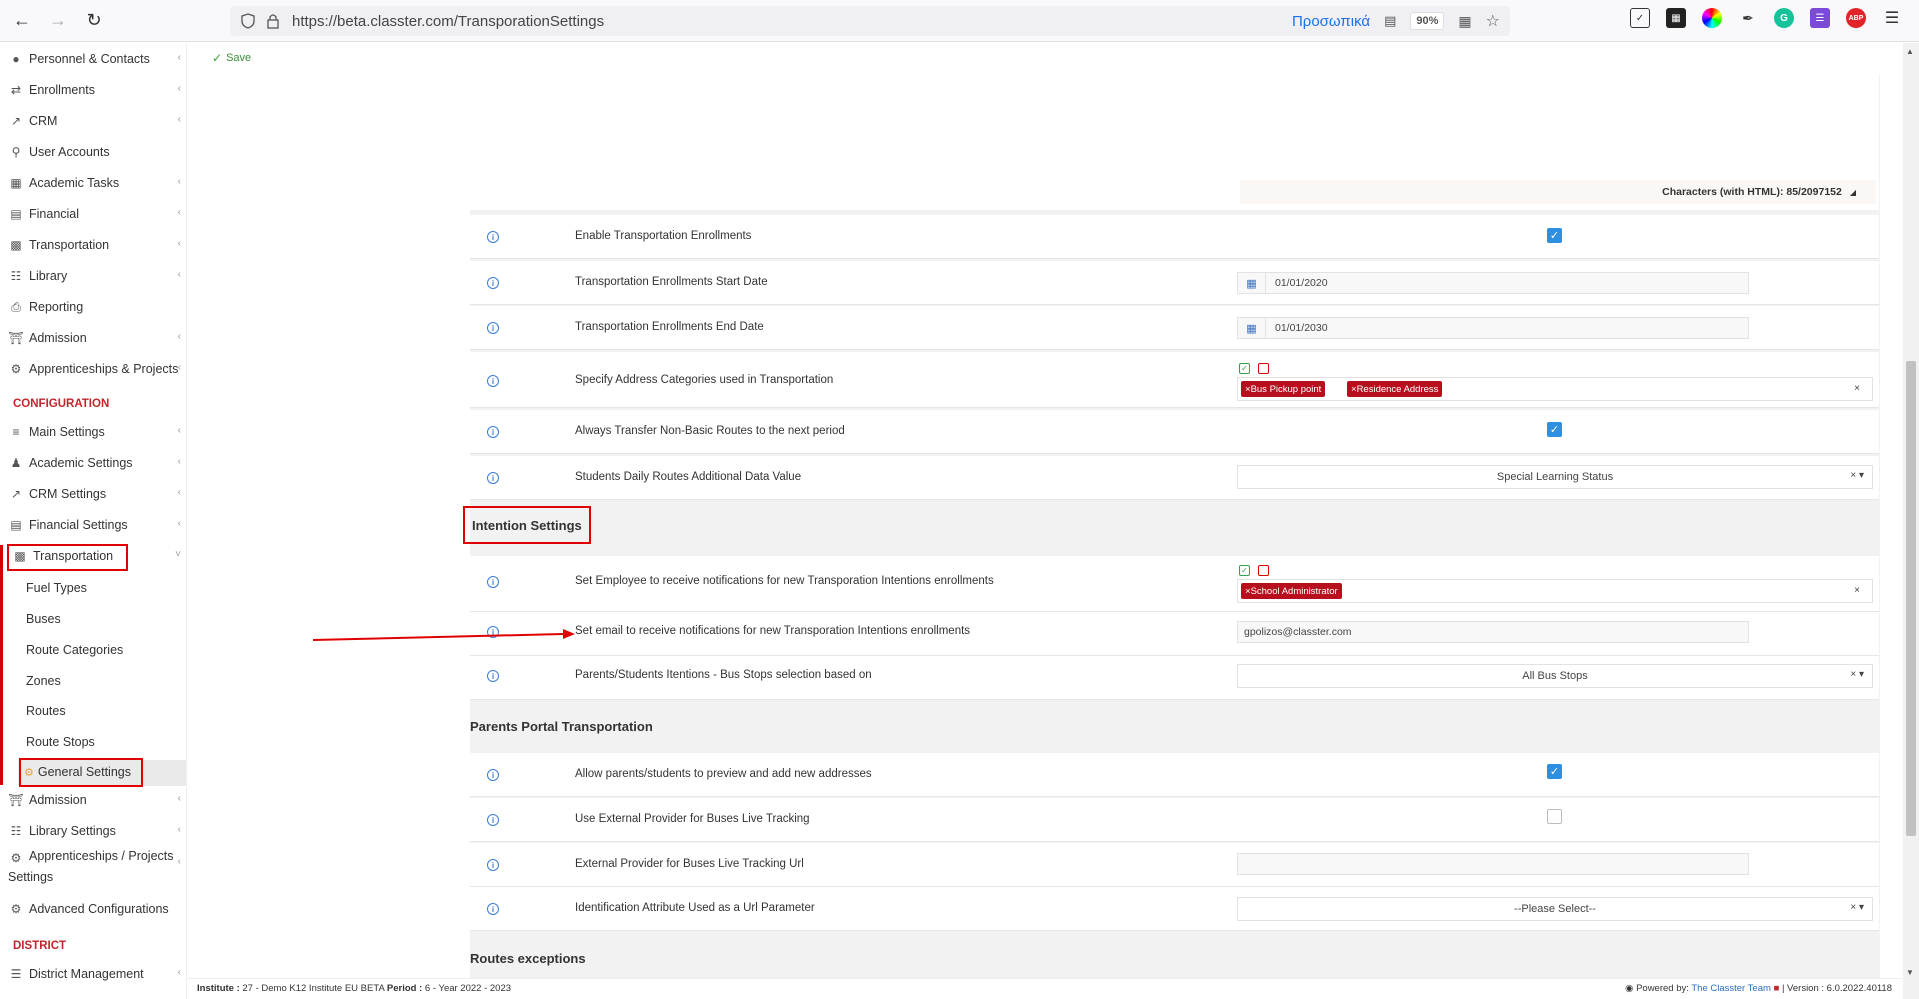 Image resolution: width=1919 pixels, height=999 pixels. What do you see at coordinates (93, 121) in the screenshot?
I see `sidebar-item-crm: ↗ CRM ‹` at bounding box center [93, 121].